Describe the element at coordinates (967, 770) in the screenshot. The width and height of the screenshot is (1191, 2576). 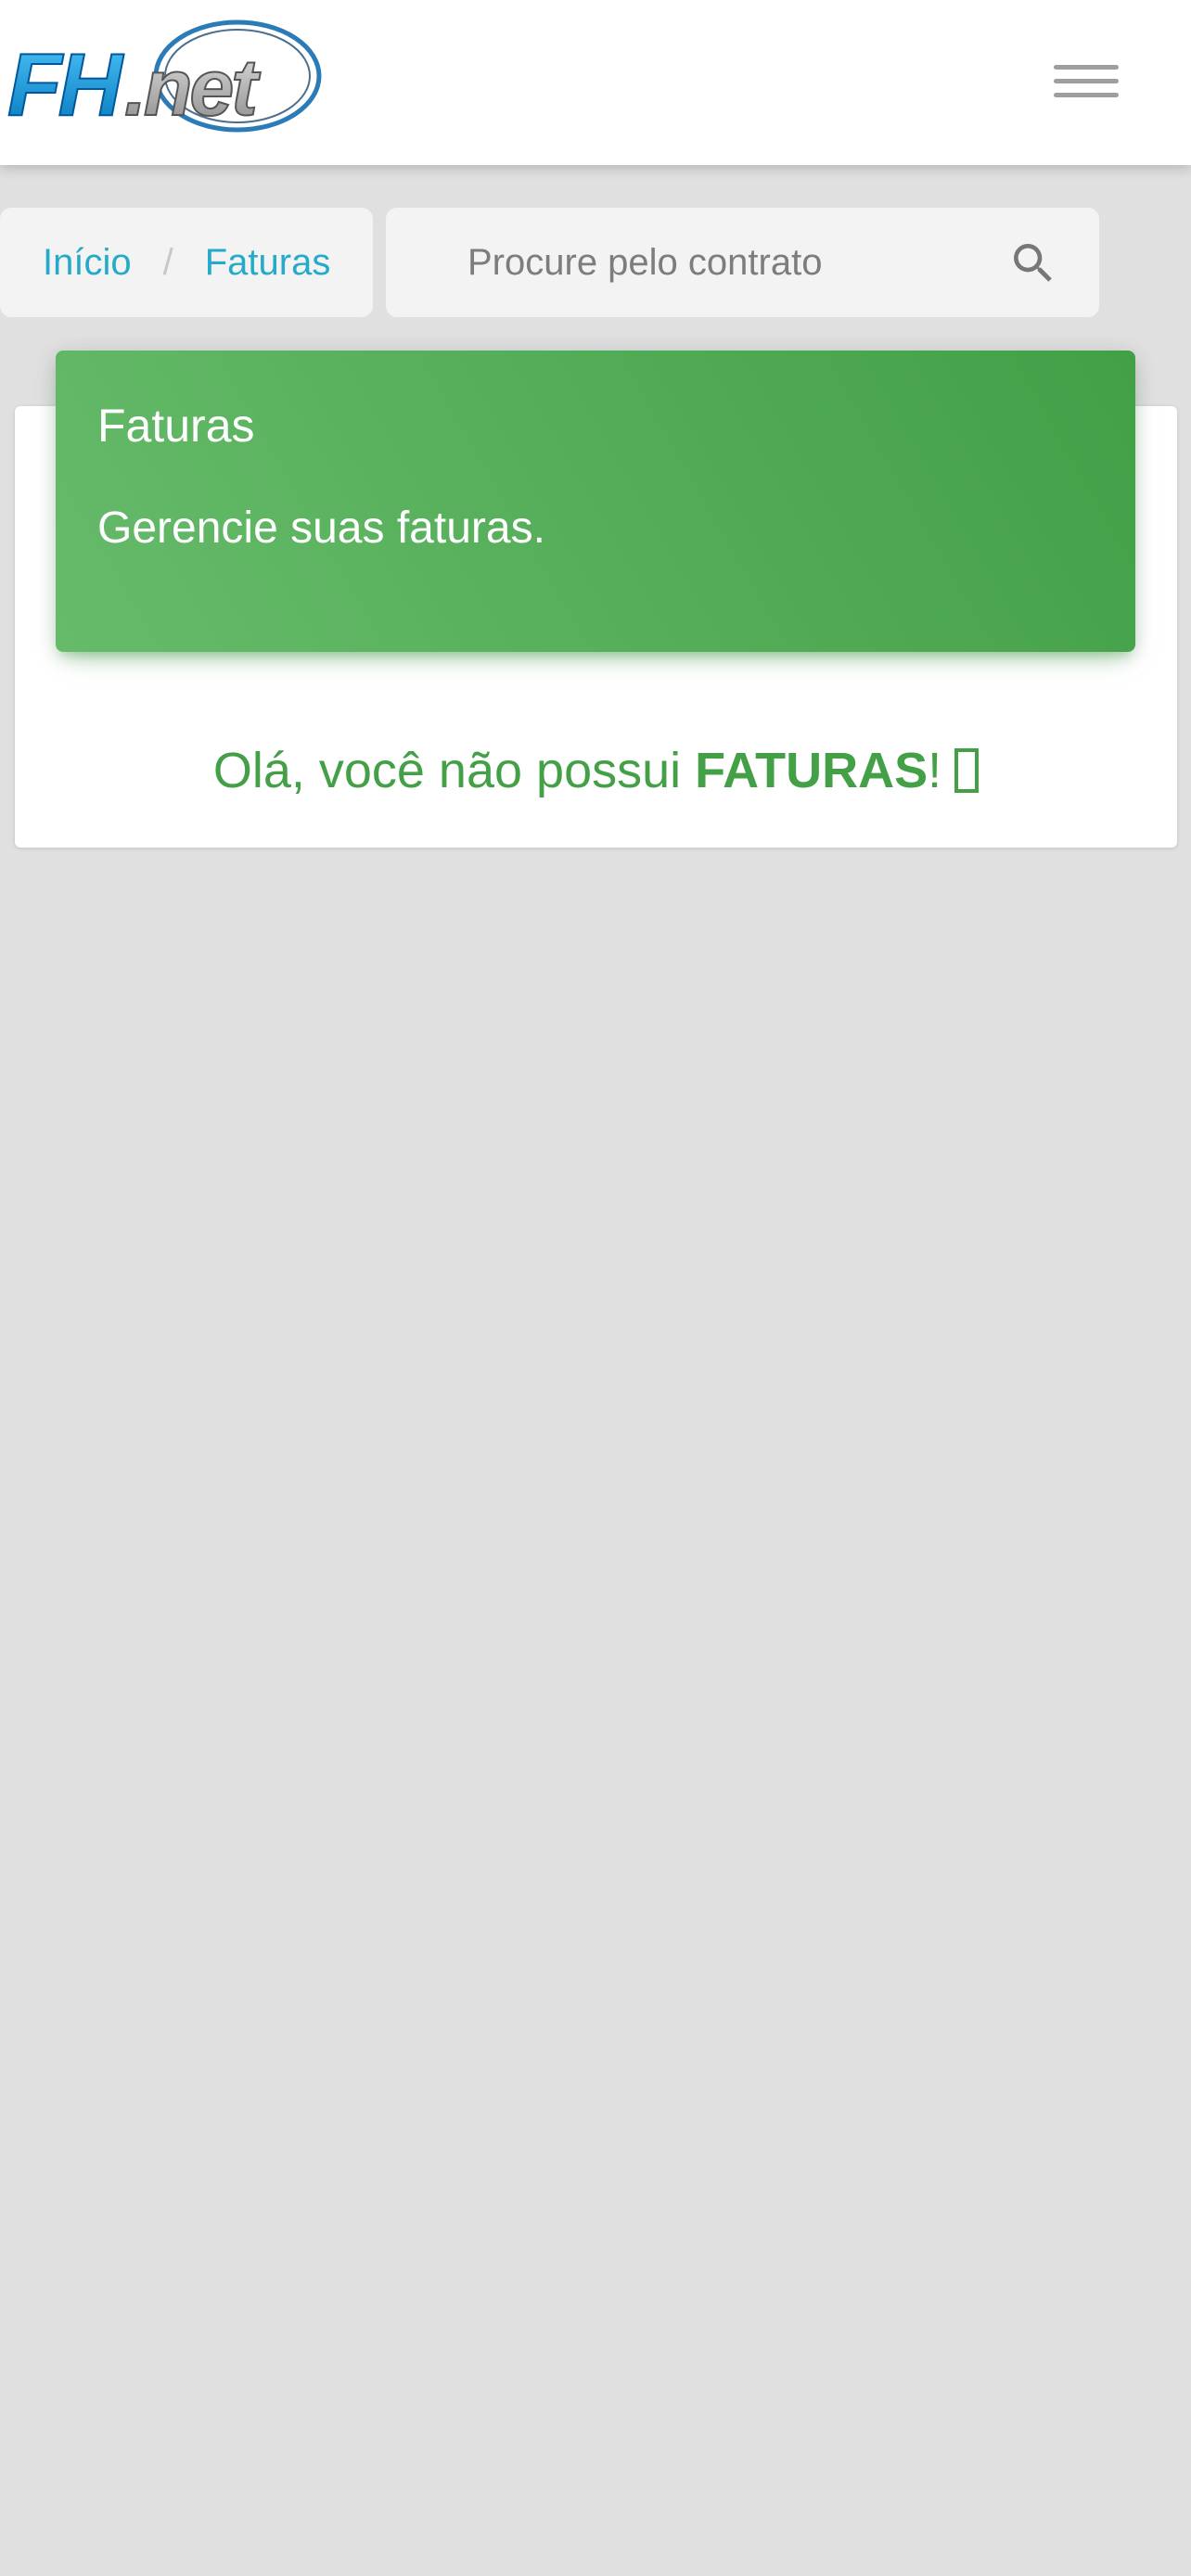
I see `missing-glyph-icon` at that location.